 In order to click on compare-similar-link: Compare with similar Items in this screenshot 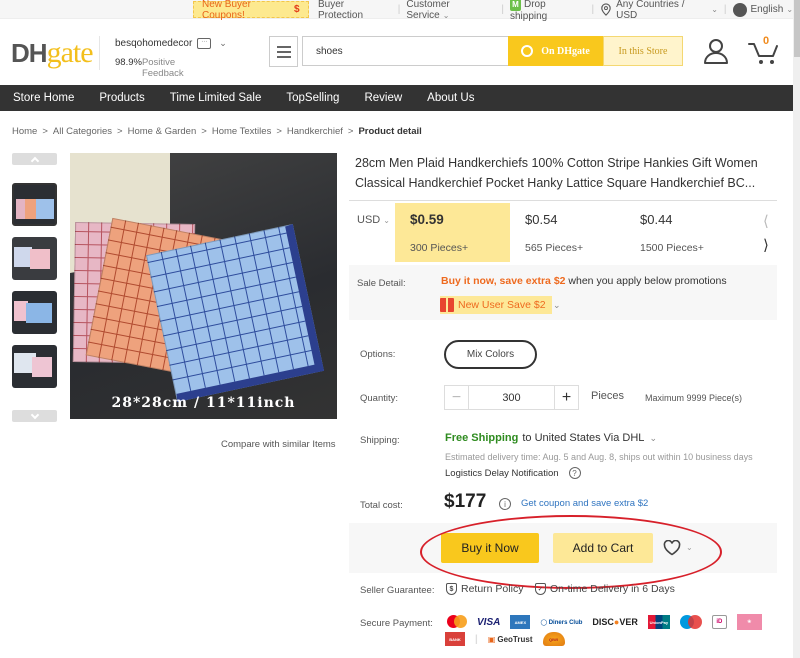, I will do `click(278, 444)`.